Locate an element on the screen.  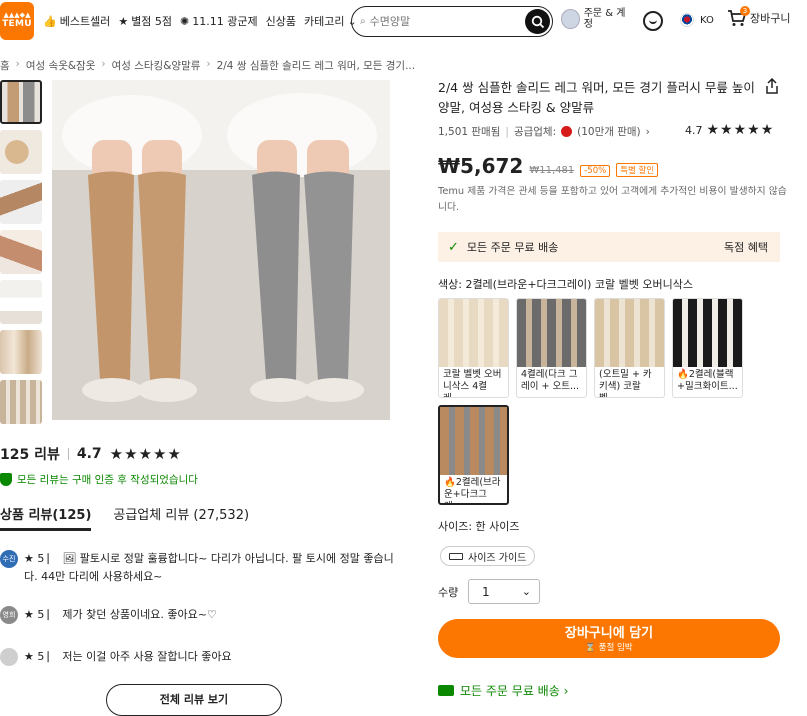
nav-item: ✺ 11.11 광군제 is located at coordinates (219, 21).